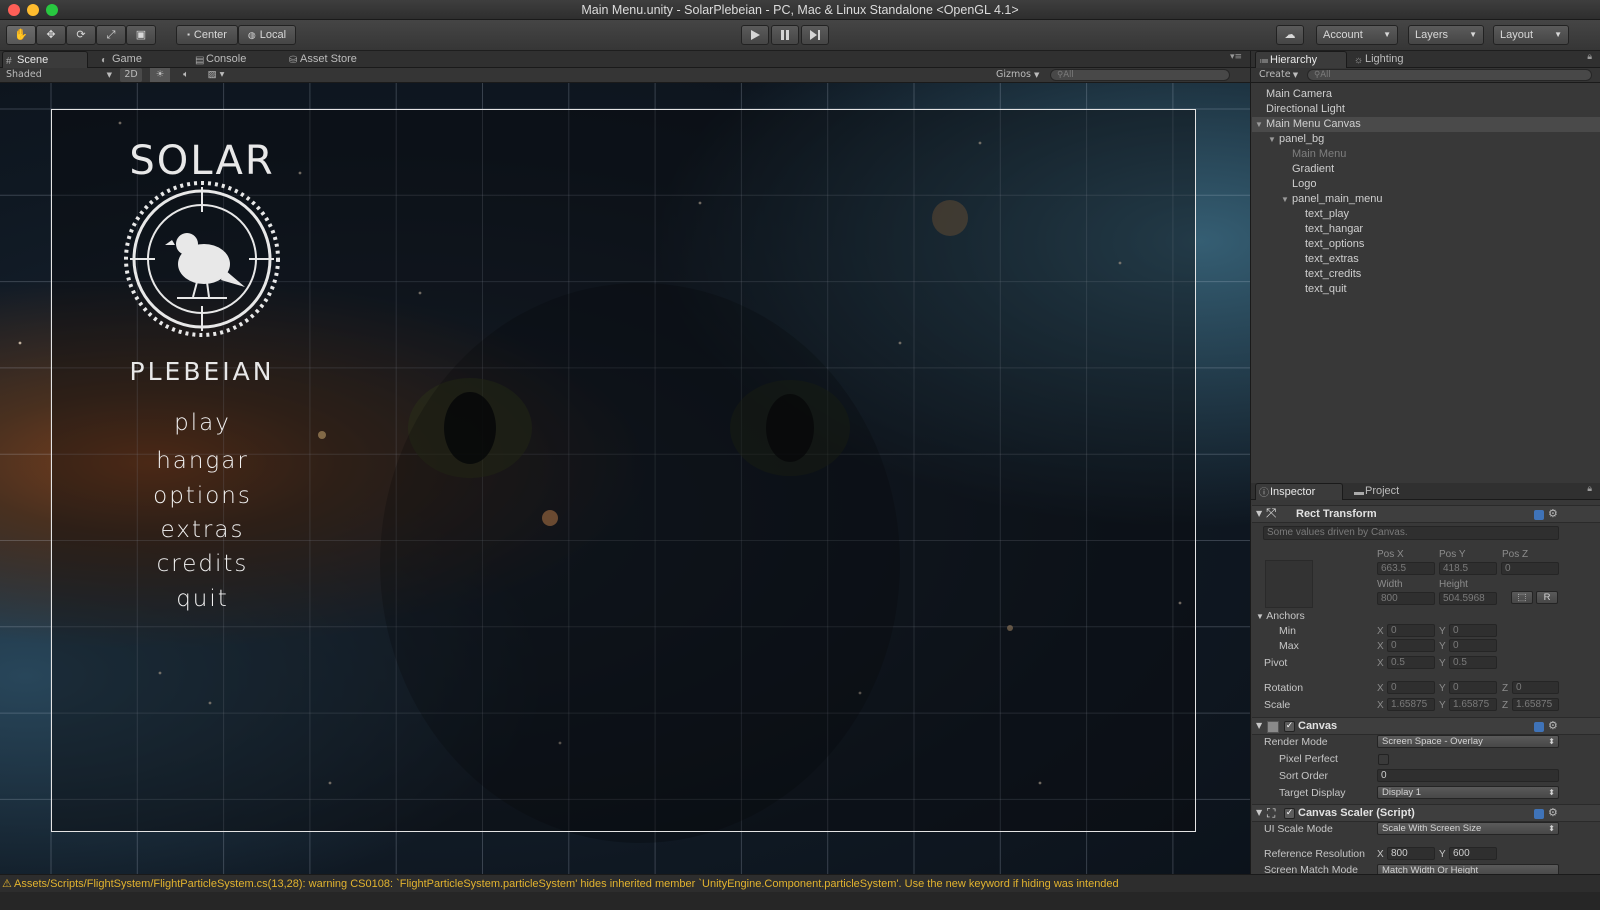 This screenshot has width=1600, height=910. What do you see at coordinates (202, 564) in the screenshot?
I see `menu-credits: credits` at bounding box center [202, 564].